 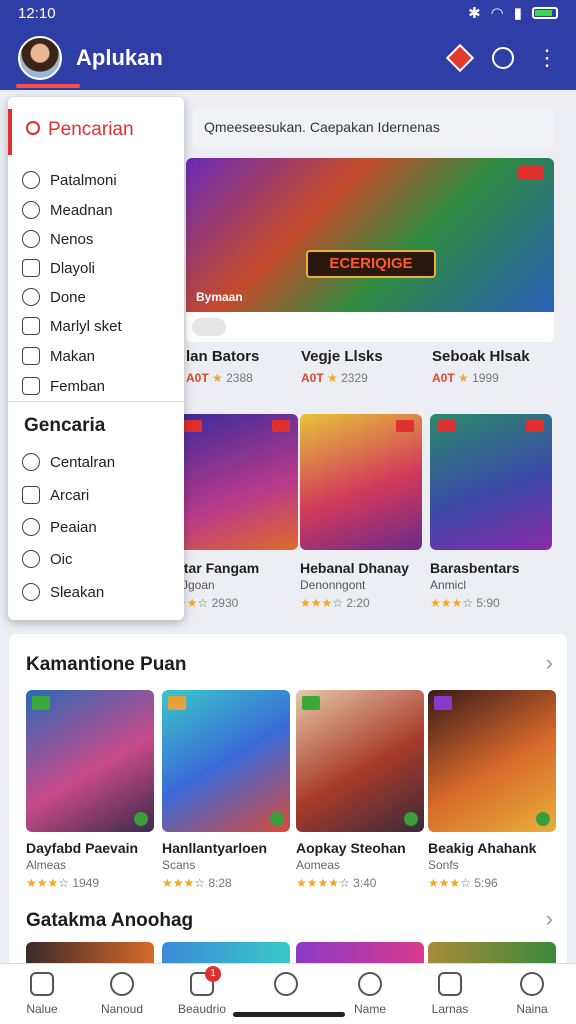 I want to click on menu-item: Femban, so click(x=63, y=386).